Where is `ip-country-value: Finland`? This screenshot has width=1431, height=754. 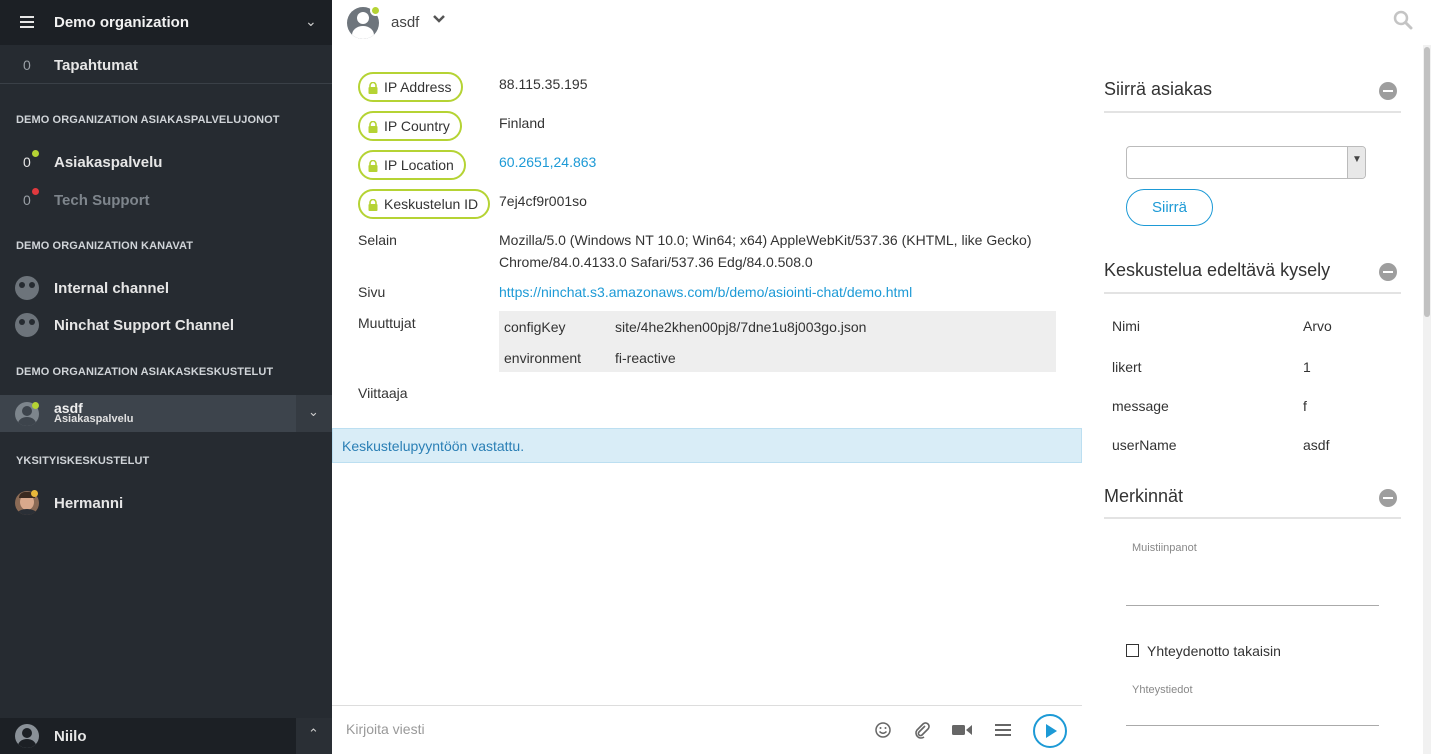 ip-country-value: Finland is located at coordinates (522, 123).